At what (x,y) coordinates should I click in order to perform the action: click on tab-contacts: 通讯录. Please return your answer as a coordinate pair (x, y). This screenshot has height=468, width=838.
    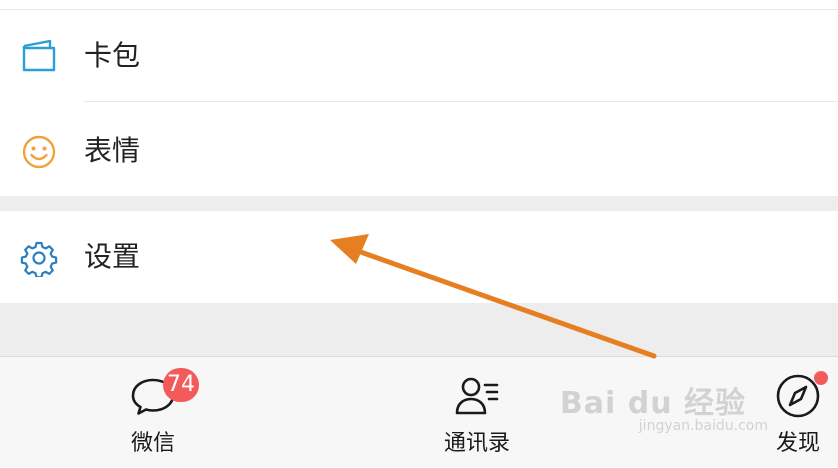
    Looking at the image, I should click on (477, 412).